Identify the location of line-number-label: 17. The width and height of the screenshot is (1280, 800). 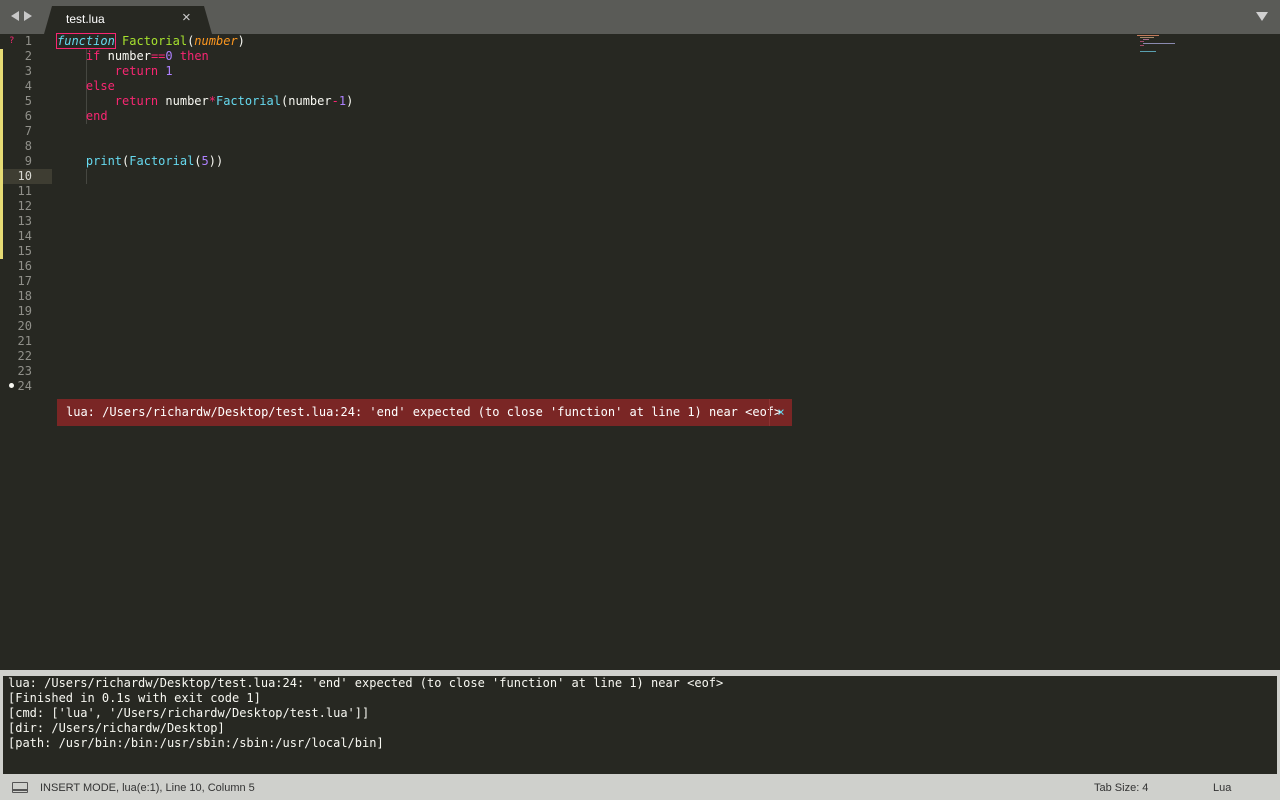
(24, 281).